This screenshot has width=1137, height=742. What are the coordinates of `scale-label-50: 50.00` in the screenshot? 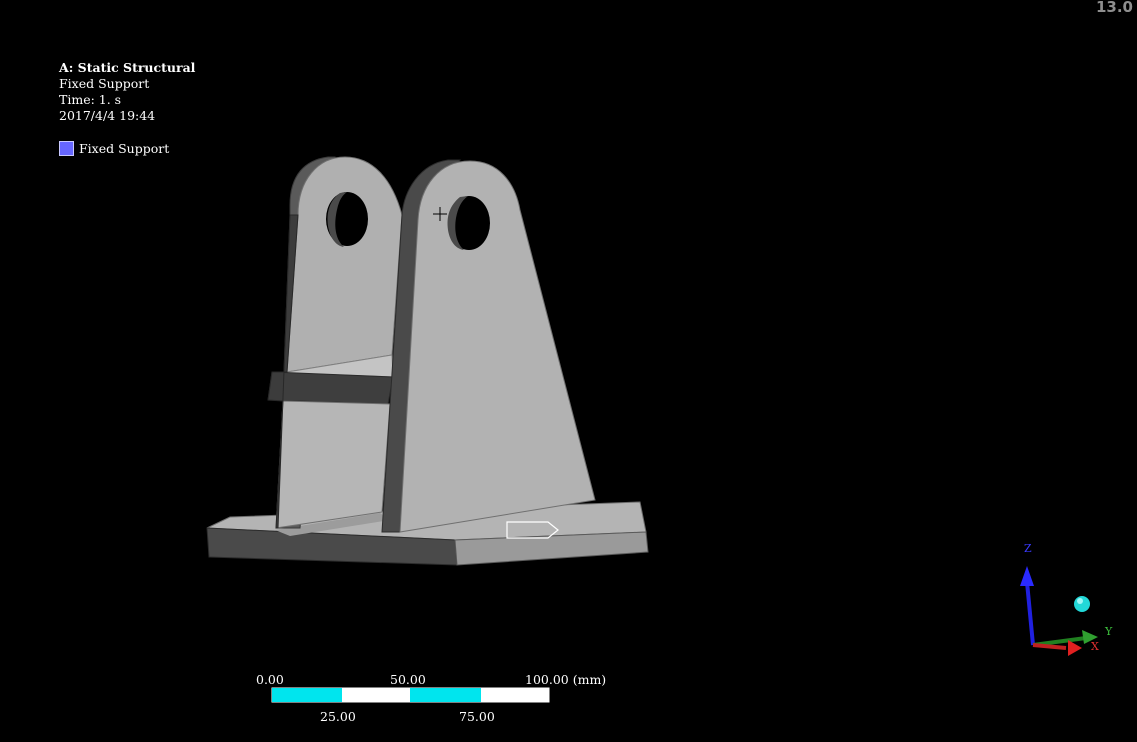 It's located at (408, 679).